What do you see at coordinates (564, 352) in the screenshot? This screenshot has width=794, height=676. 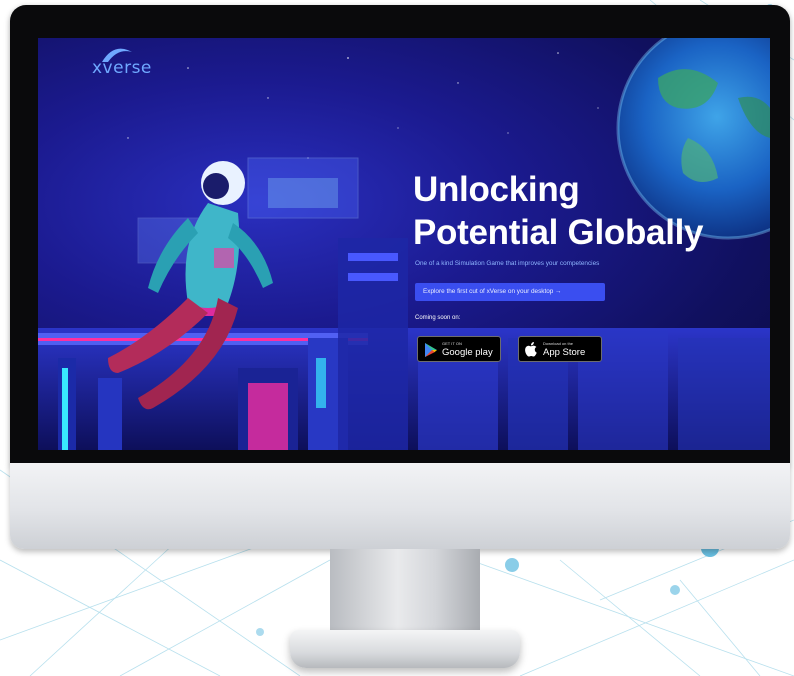 I see `app-store-label: App Store` at bounding box center [564, 352].